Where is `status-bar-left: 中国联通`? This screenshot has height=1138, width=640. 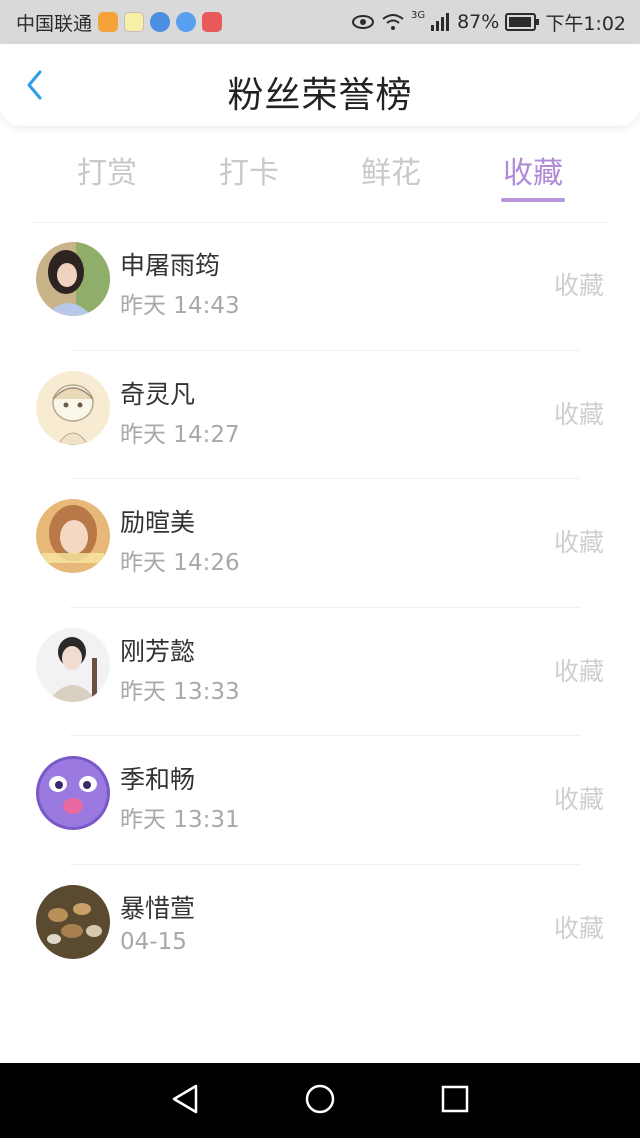
status-bar-left: 中国联通 is located at coordinates (119, 22).